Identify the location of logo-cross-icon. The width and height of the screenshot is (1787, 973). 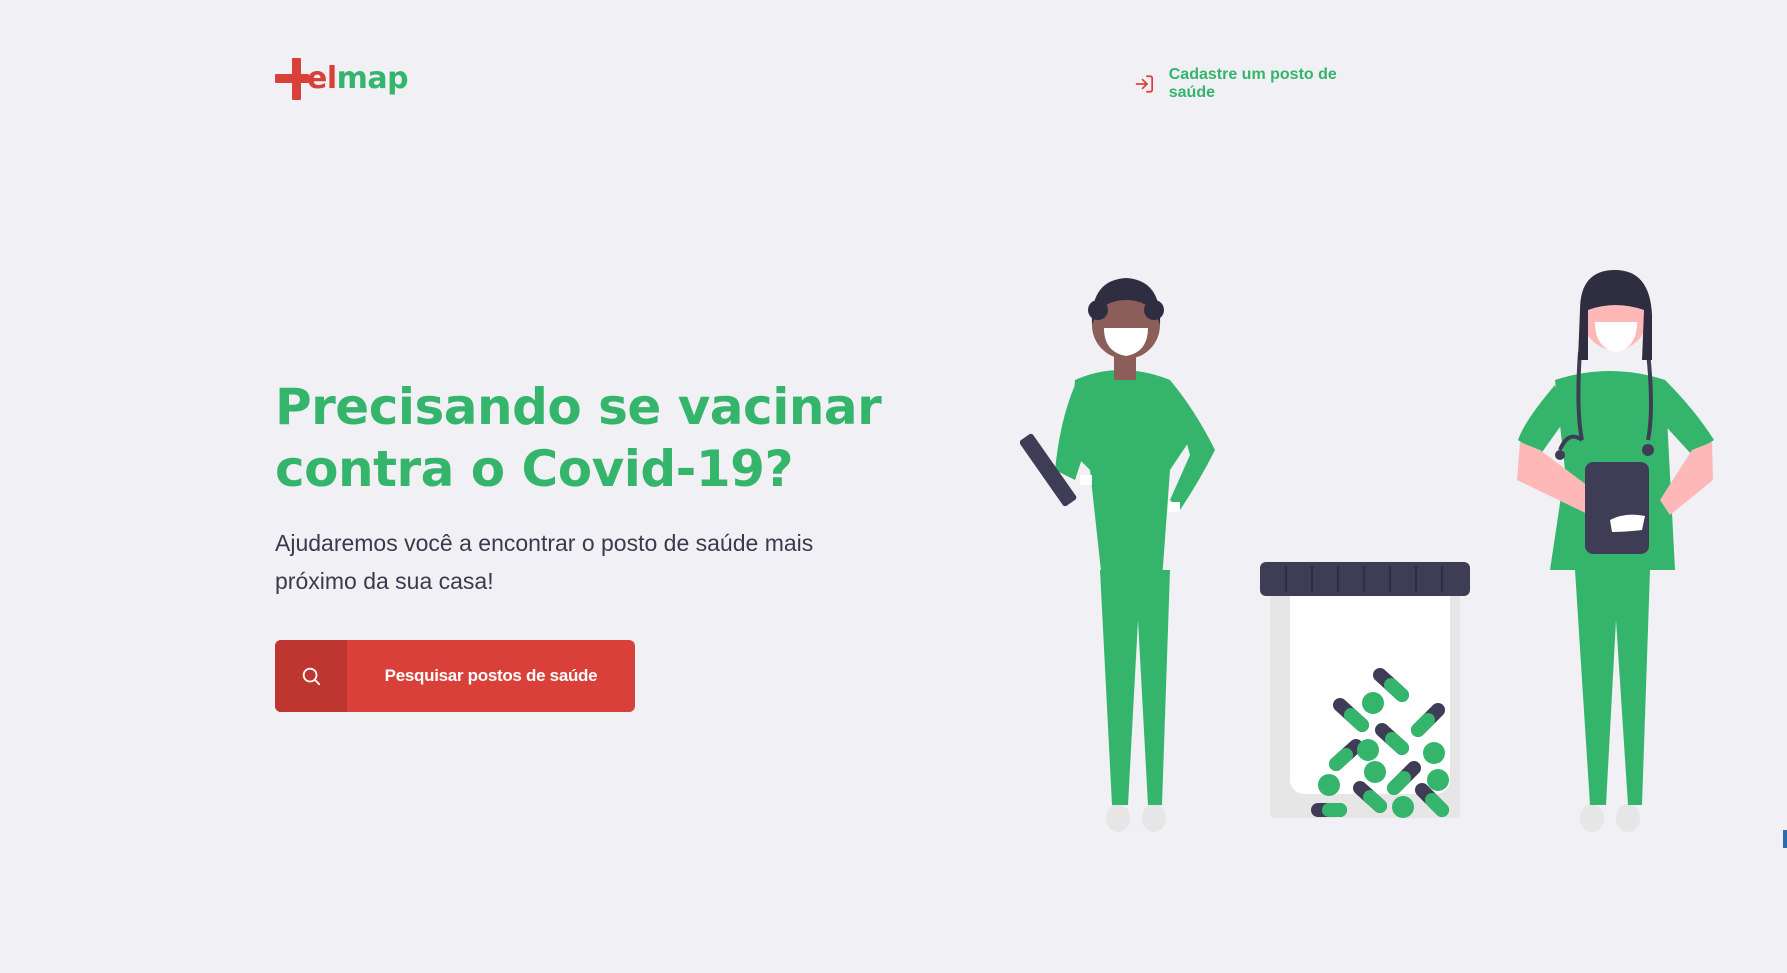
(292, 79).